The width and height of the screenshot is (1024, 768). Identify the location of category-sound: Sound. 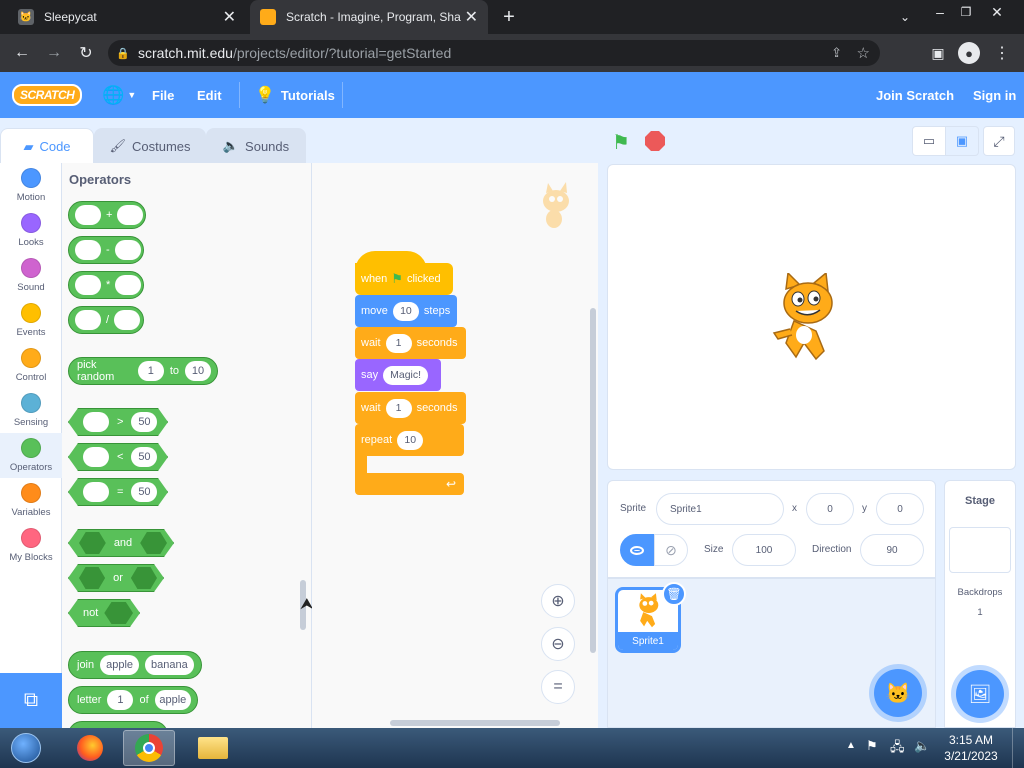
(31, 275).